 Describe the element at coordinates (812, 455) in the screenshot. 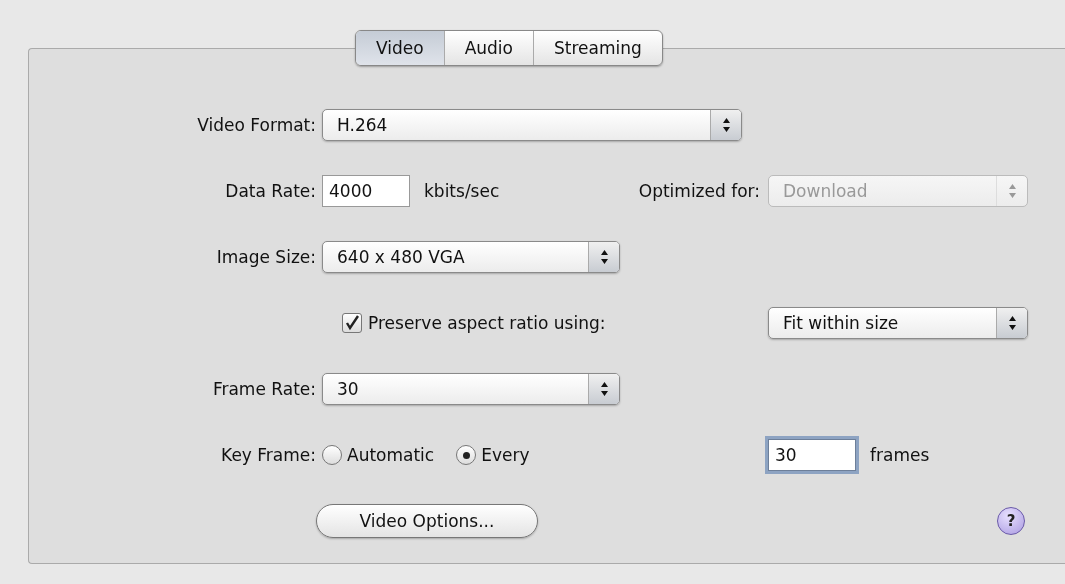

I see `input-field: 30` at that location.